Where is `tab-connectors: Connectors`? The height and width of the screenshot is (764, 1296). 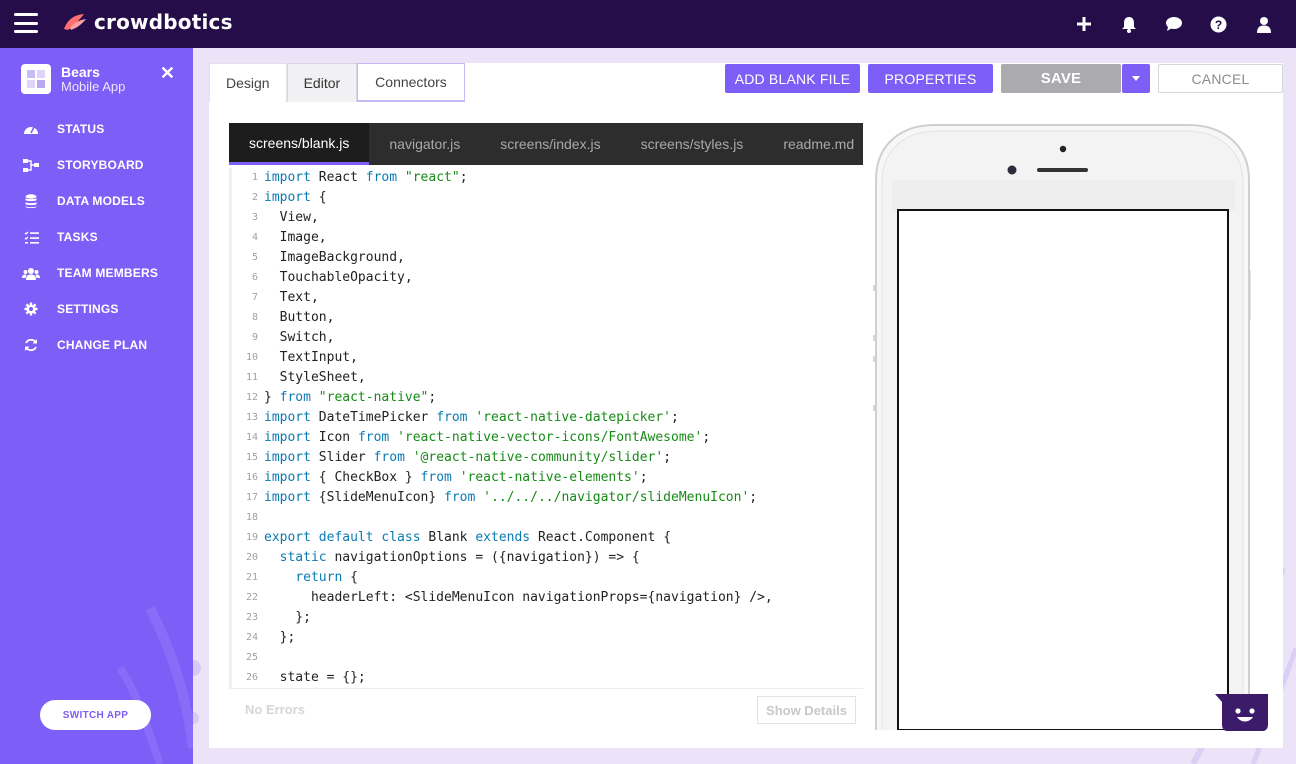
tab-connectors: Connectors is located at coordinates (411, 82).